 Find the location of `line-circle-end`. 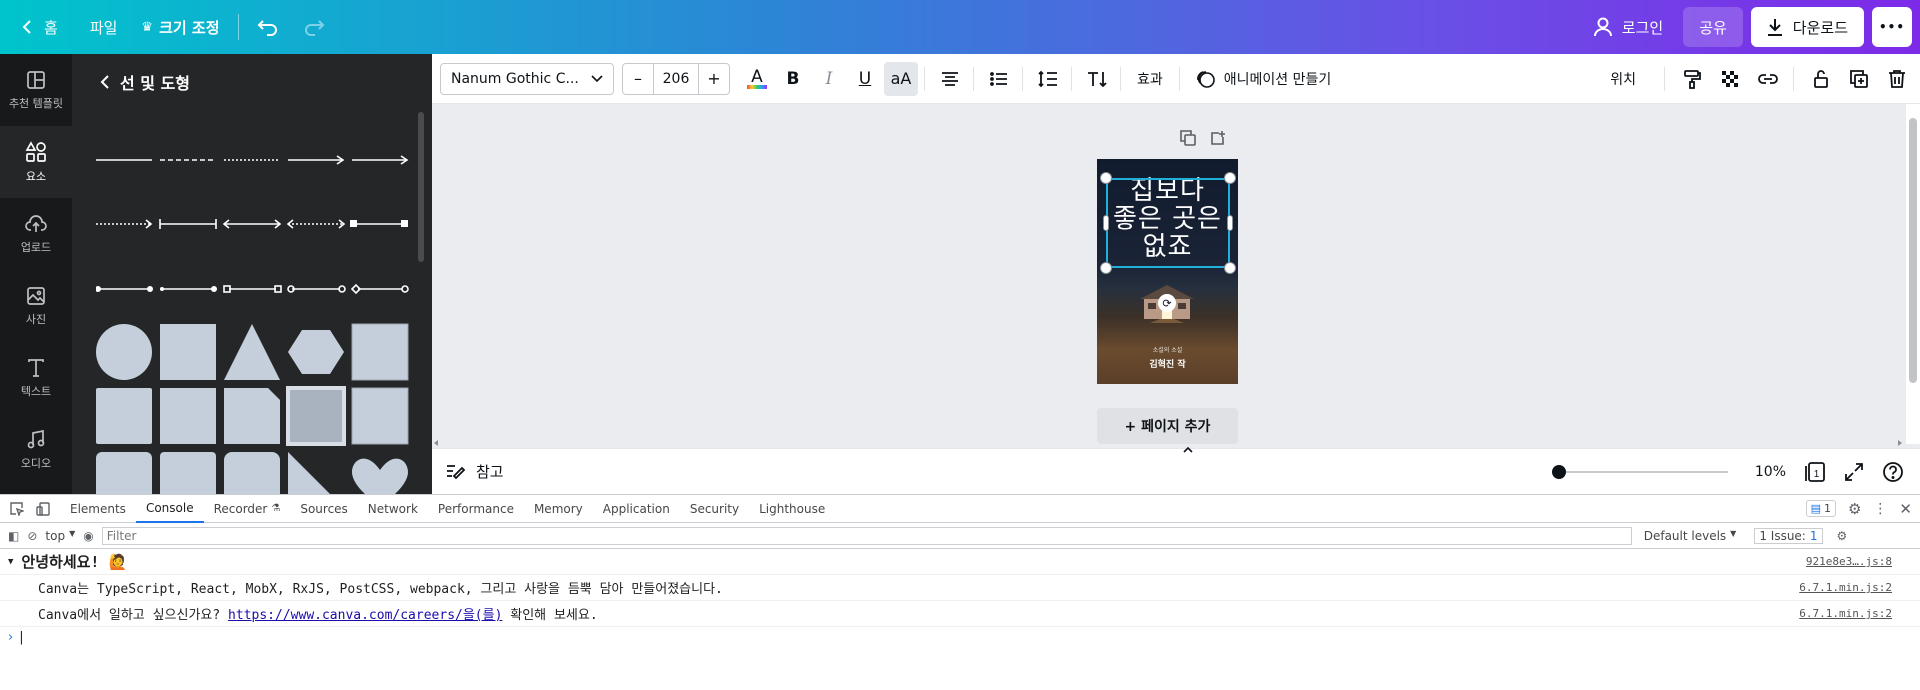

line-circle-end is located at coordinates (124, 289).